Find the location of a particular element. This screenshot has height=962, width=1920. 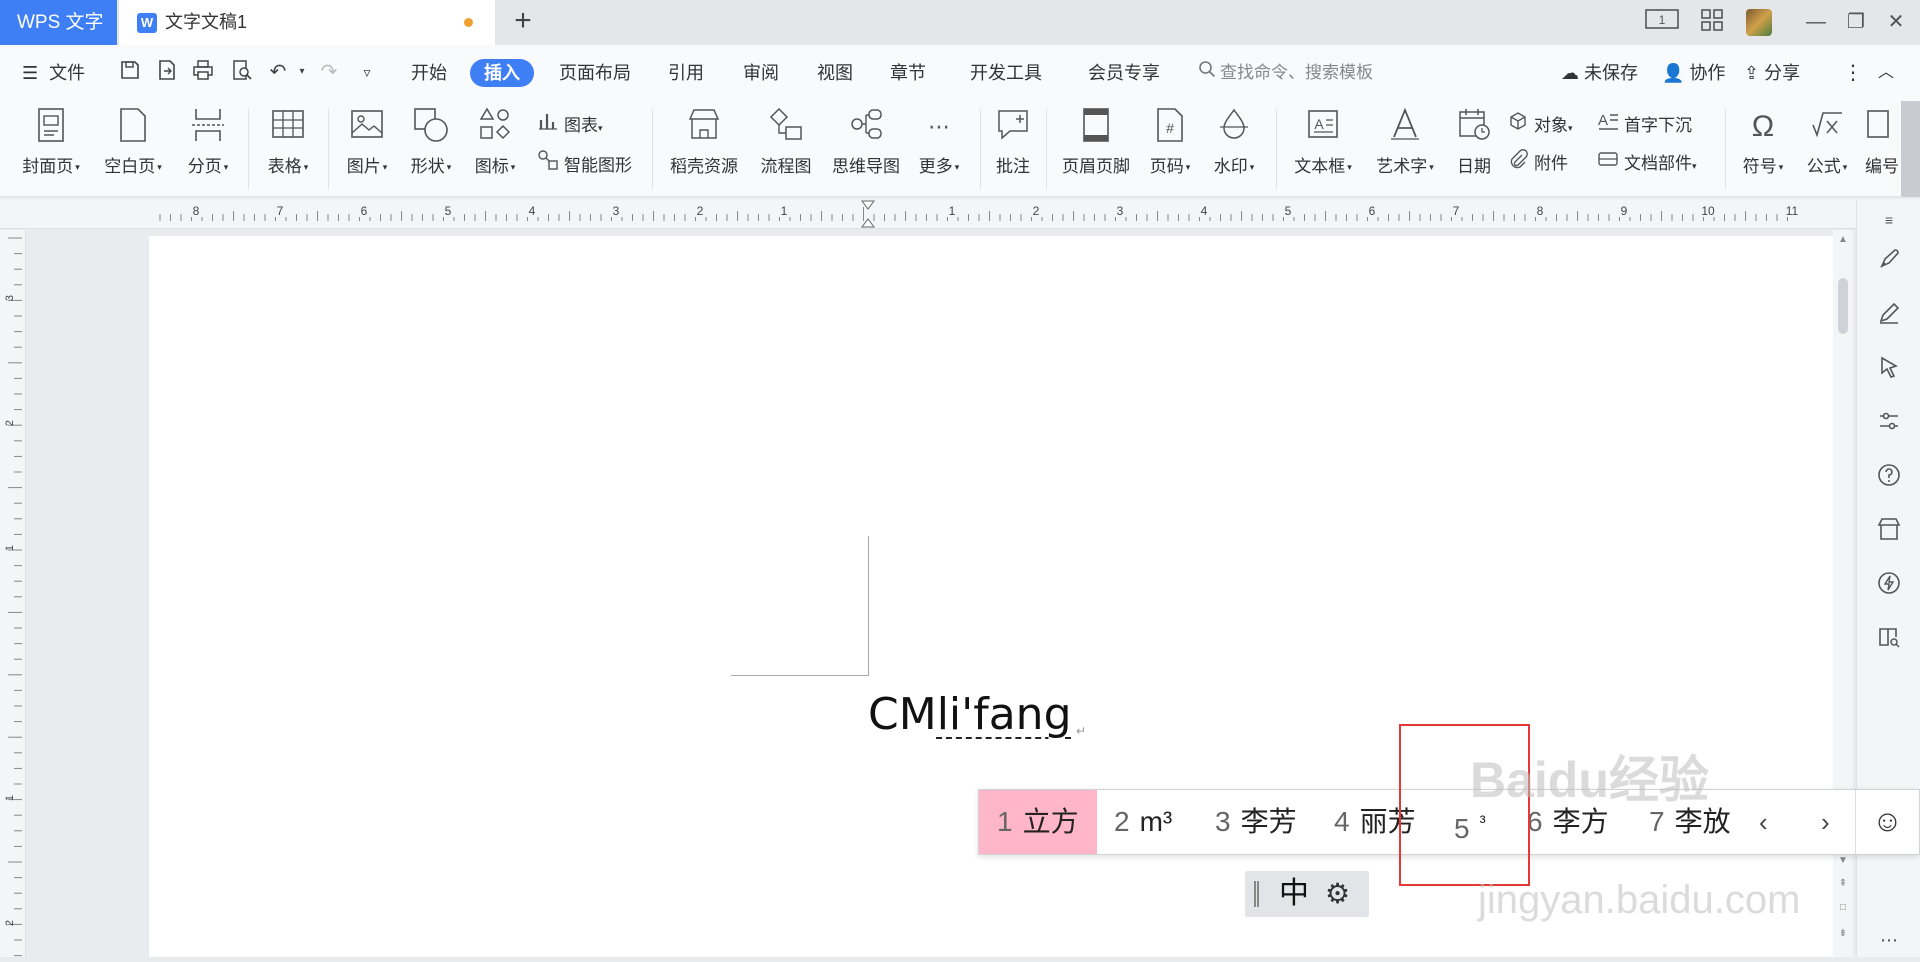

store-sidebar-icon is located at coordinates (1889, 534).